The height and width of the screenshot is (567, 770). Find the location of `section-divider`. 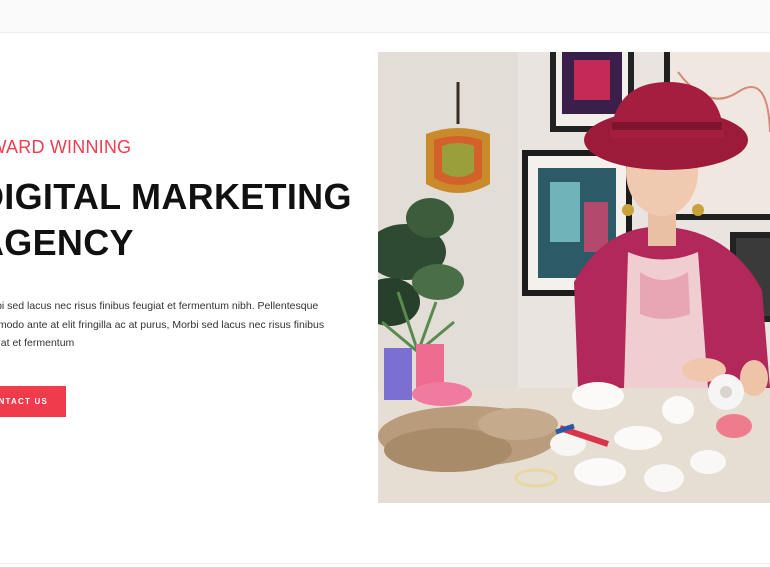

section-divider is located at coordinates (385, 563).